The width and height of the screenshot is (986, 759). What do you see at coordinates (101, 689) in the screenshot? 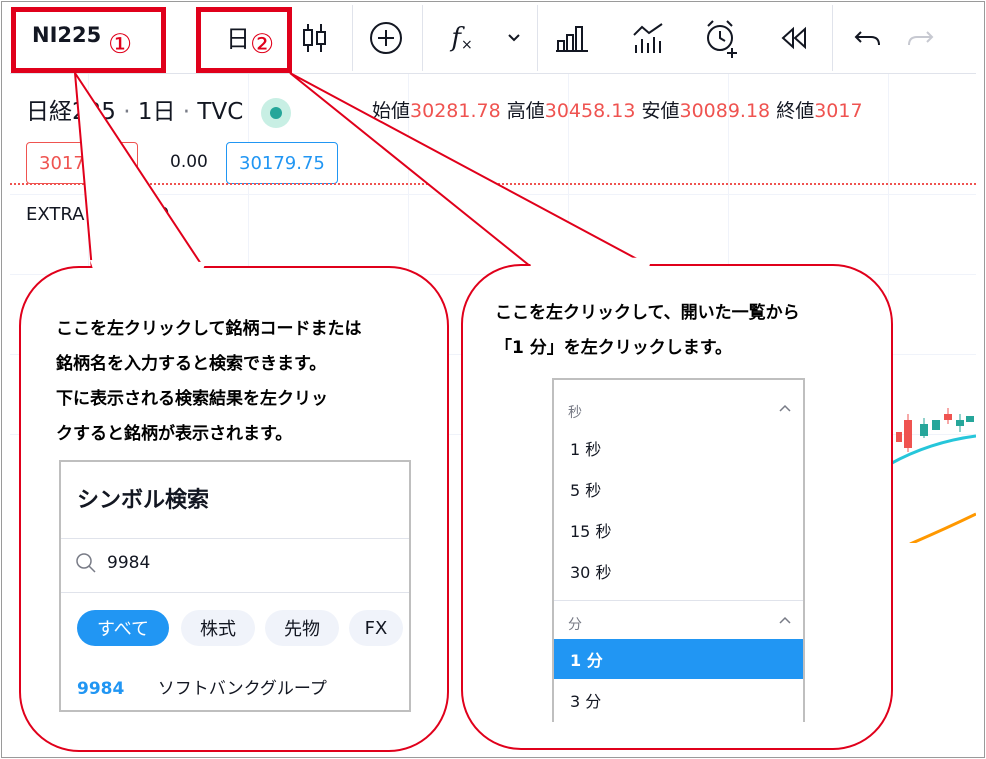
I see `result-code: 9984` at bounding box center [101, 689].